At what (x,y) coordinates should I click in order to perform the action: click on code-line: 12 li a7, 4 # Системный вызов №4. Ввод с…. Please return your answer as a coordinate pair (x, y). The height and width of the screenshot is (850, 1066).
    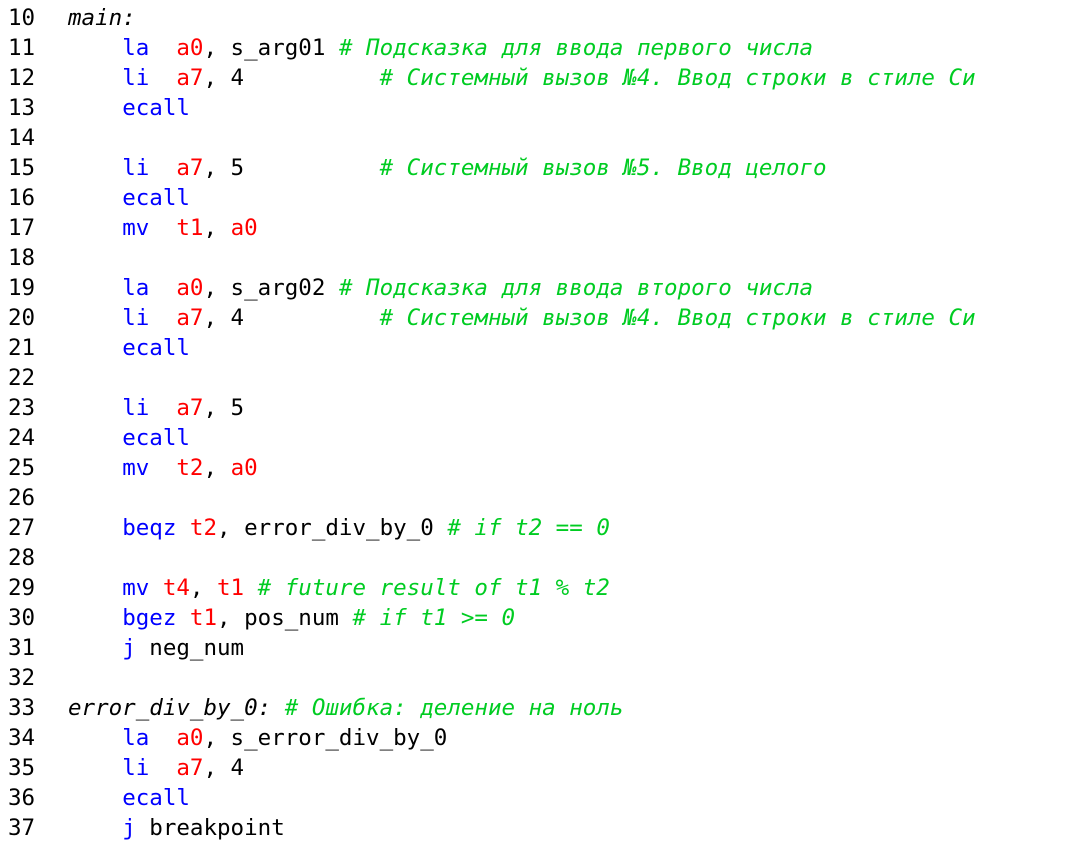
    Looking at the image, I should click on (533, 78).